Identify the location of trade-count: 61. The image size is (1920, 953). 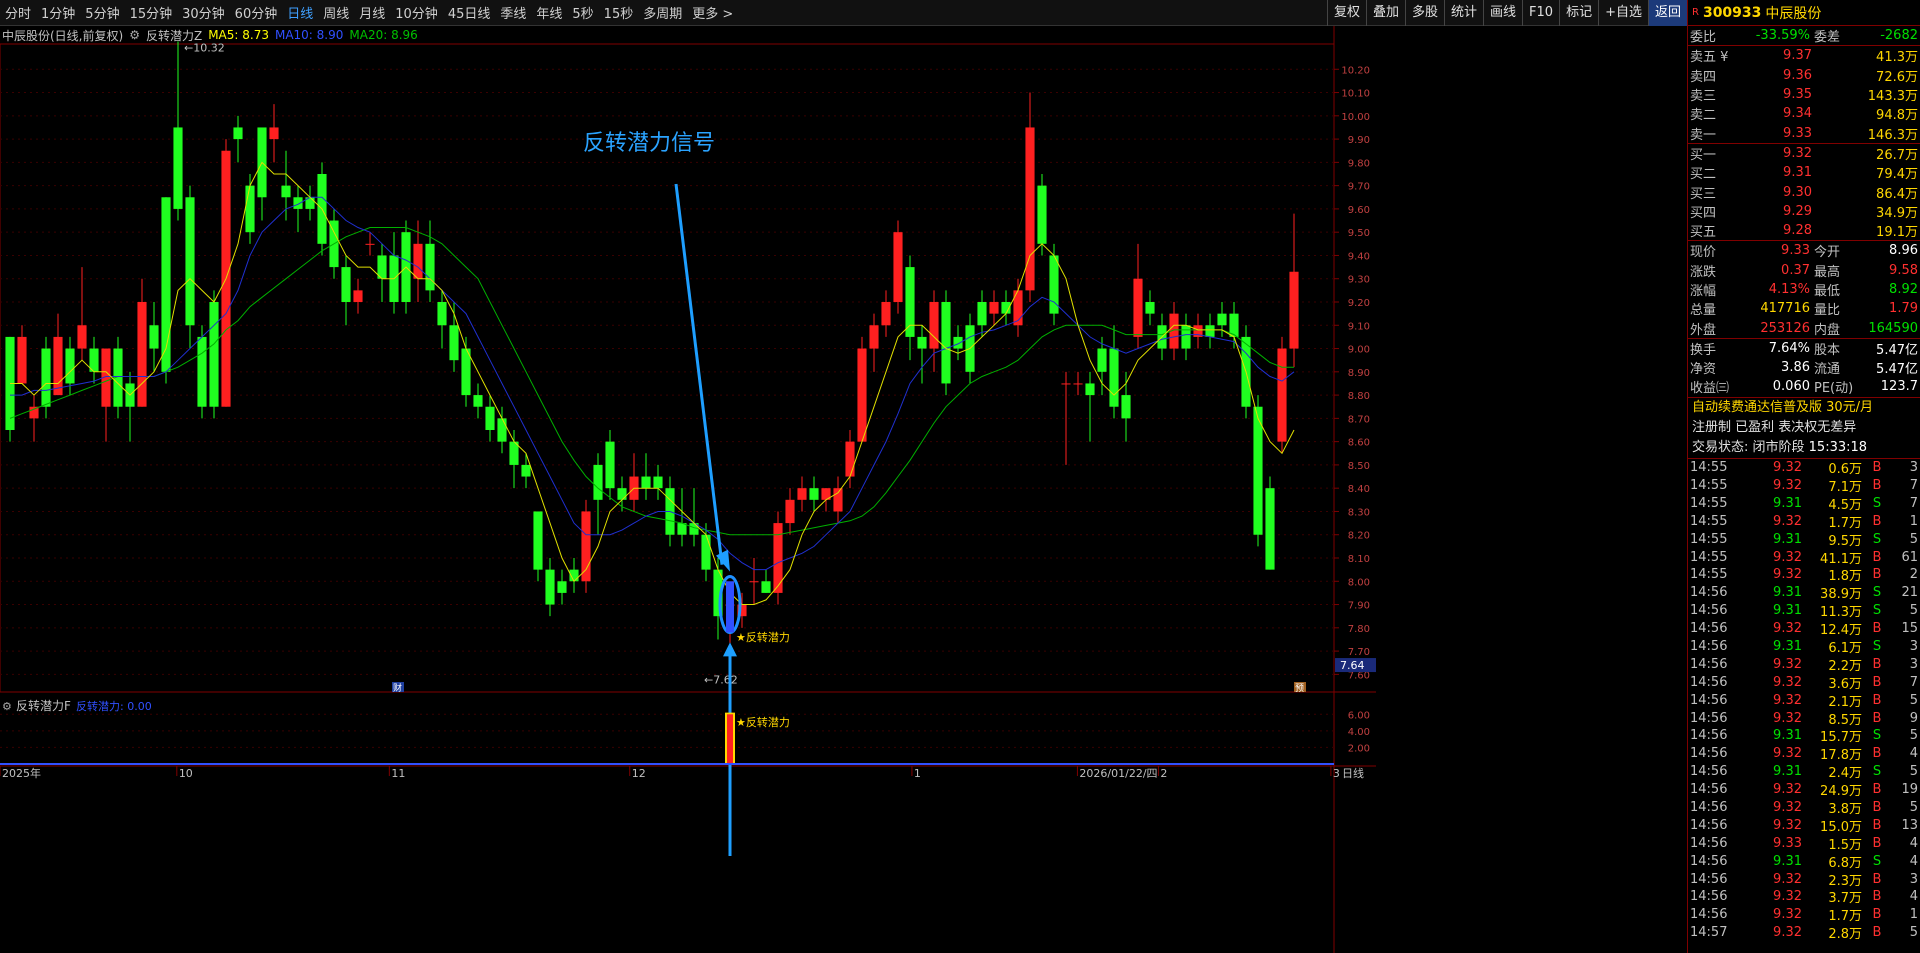
(1909, 557).